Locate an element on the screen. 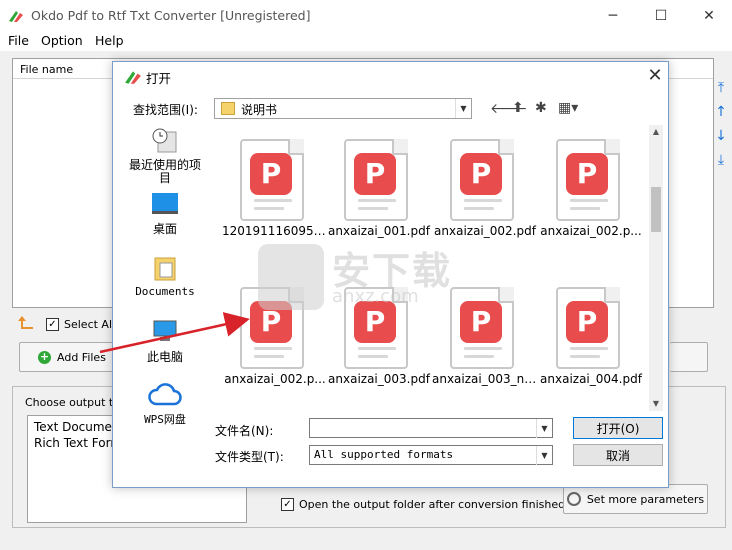  menu-file: File is located at coordinates (18, 40).